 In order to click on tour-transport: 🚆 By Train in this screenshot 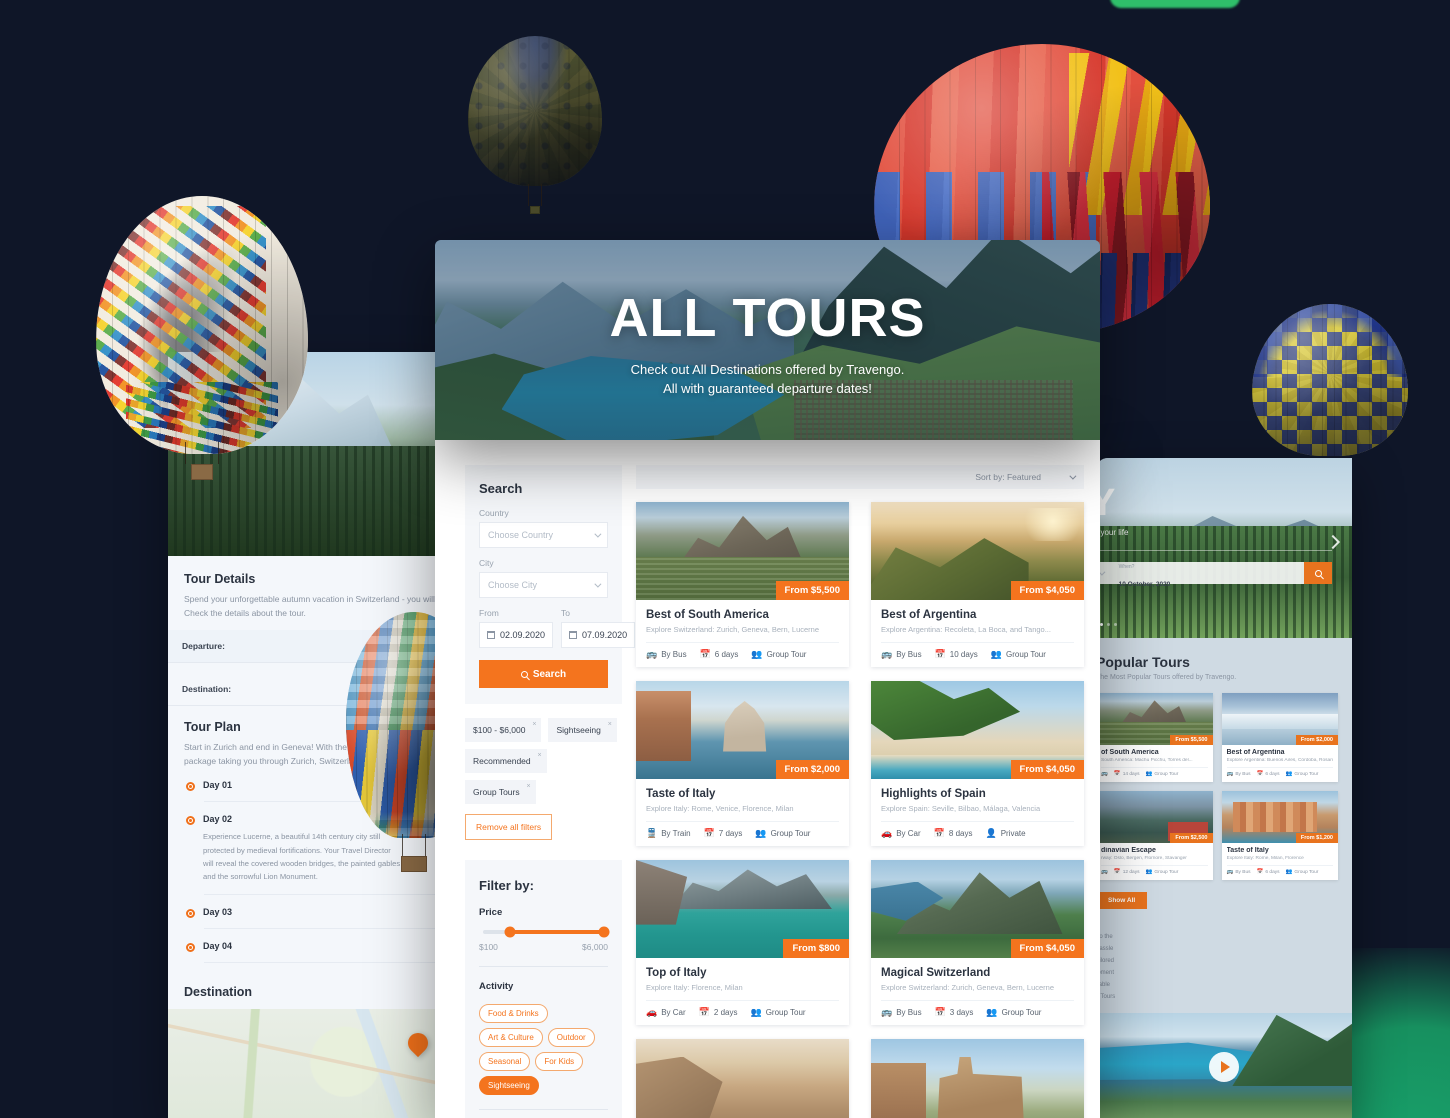, I will do `click(668, 833)`.